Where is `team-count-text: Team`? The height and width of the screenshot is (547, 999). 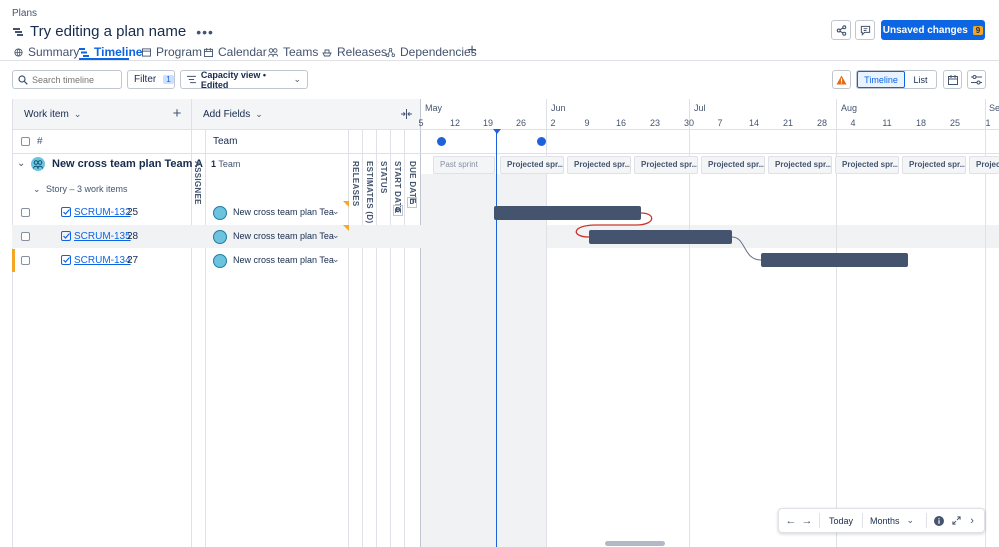 team-count-text: Team is located at coordinates (229, 164).